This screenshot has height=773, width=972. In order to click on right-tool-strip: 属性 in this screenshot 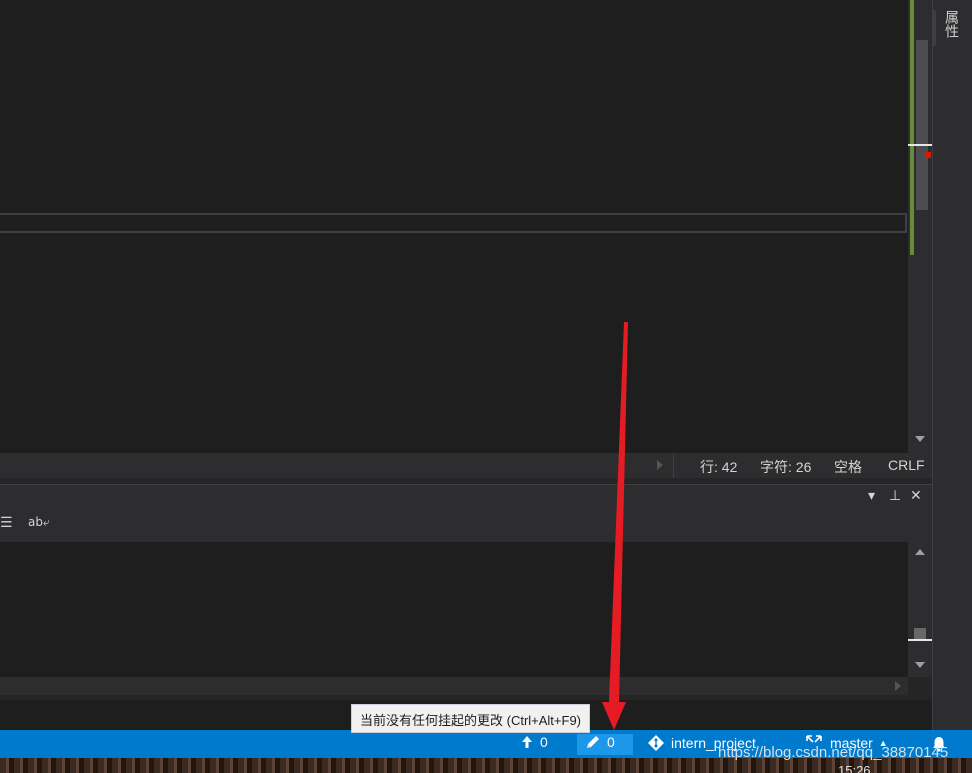, I will do `click(952, 386)`.